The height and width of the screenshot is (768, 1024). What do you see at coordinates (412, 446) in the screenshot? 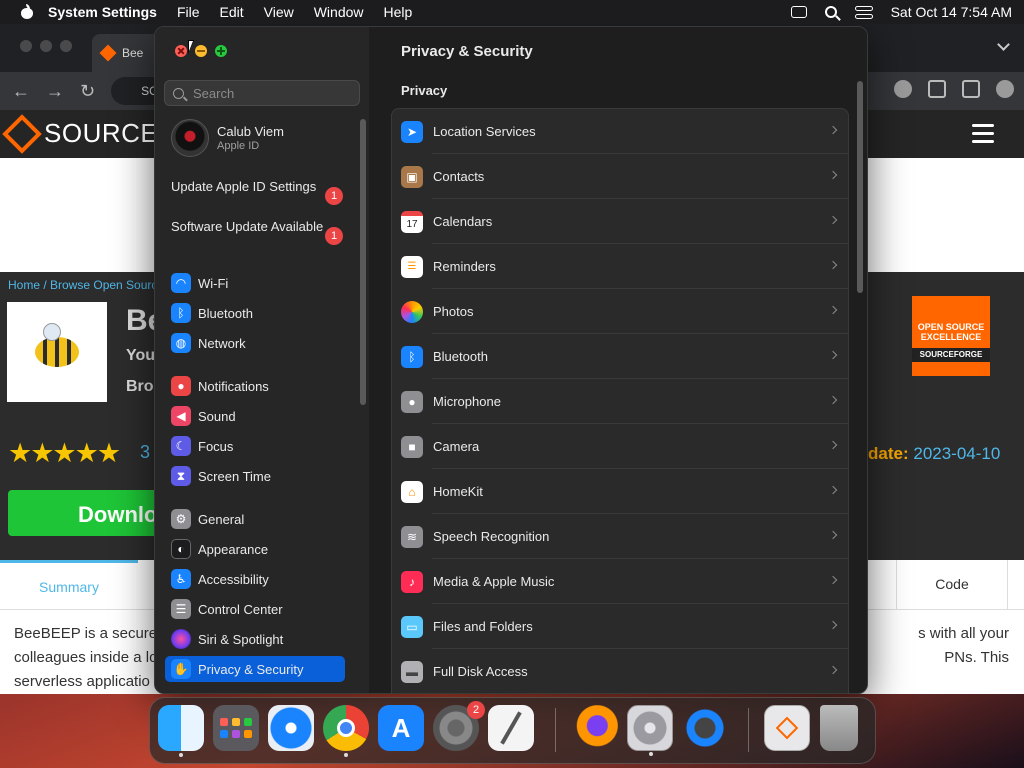
I see `camera-icon: ■` at bounding box center [412, 446].